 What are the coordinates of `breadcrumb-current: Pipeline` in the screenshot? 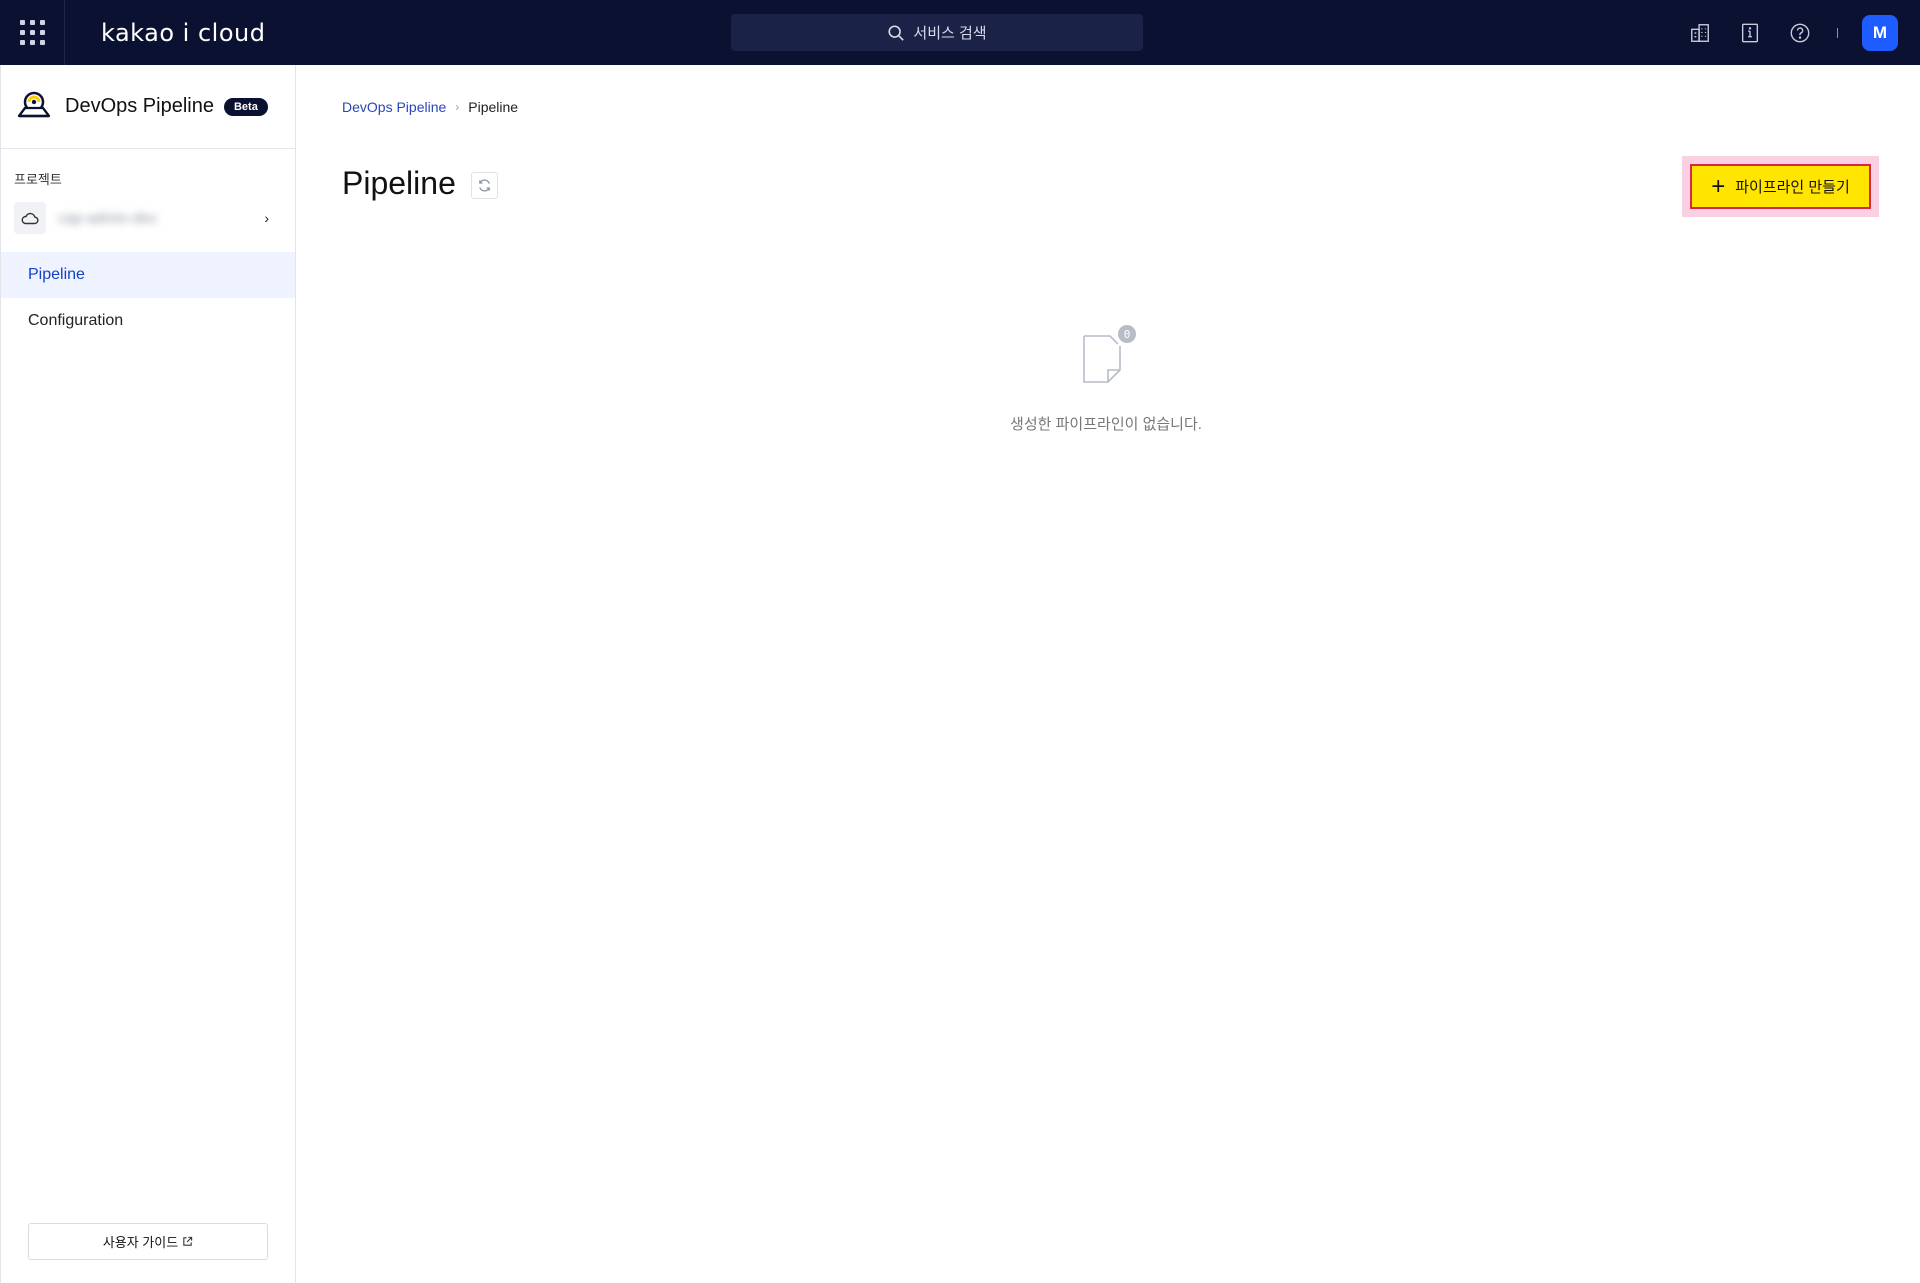 It's located at (493, 107).